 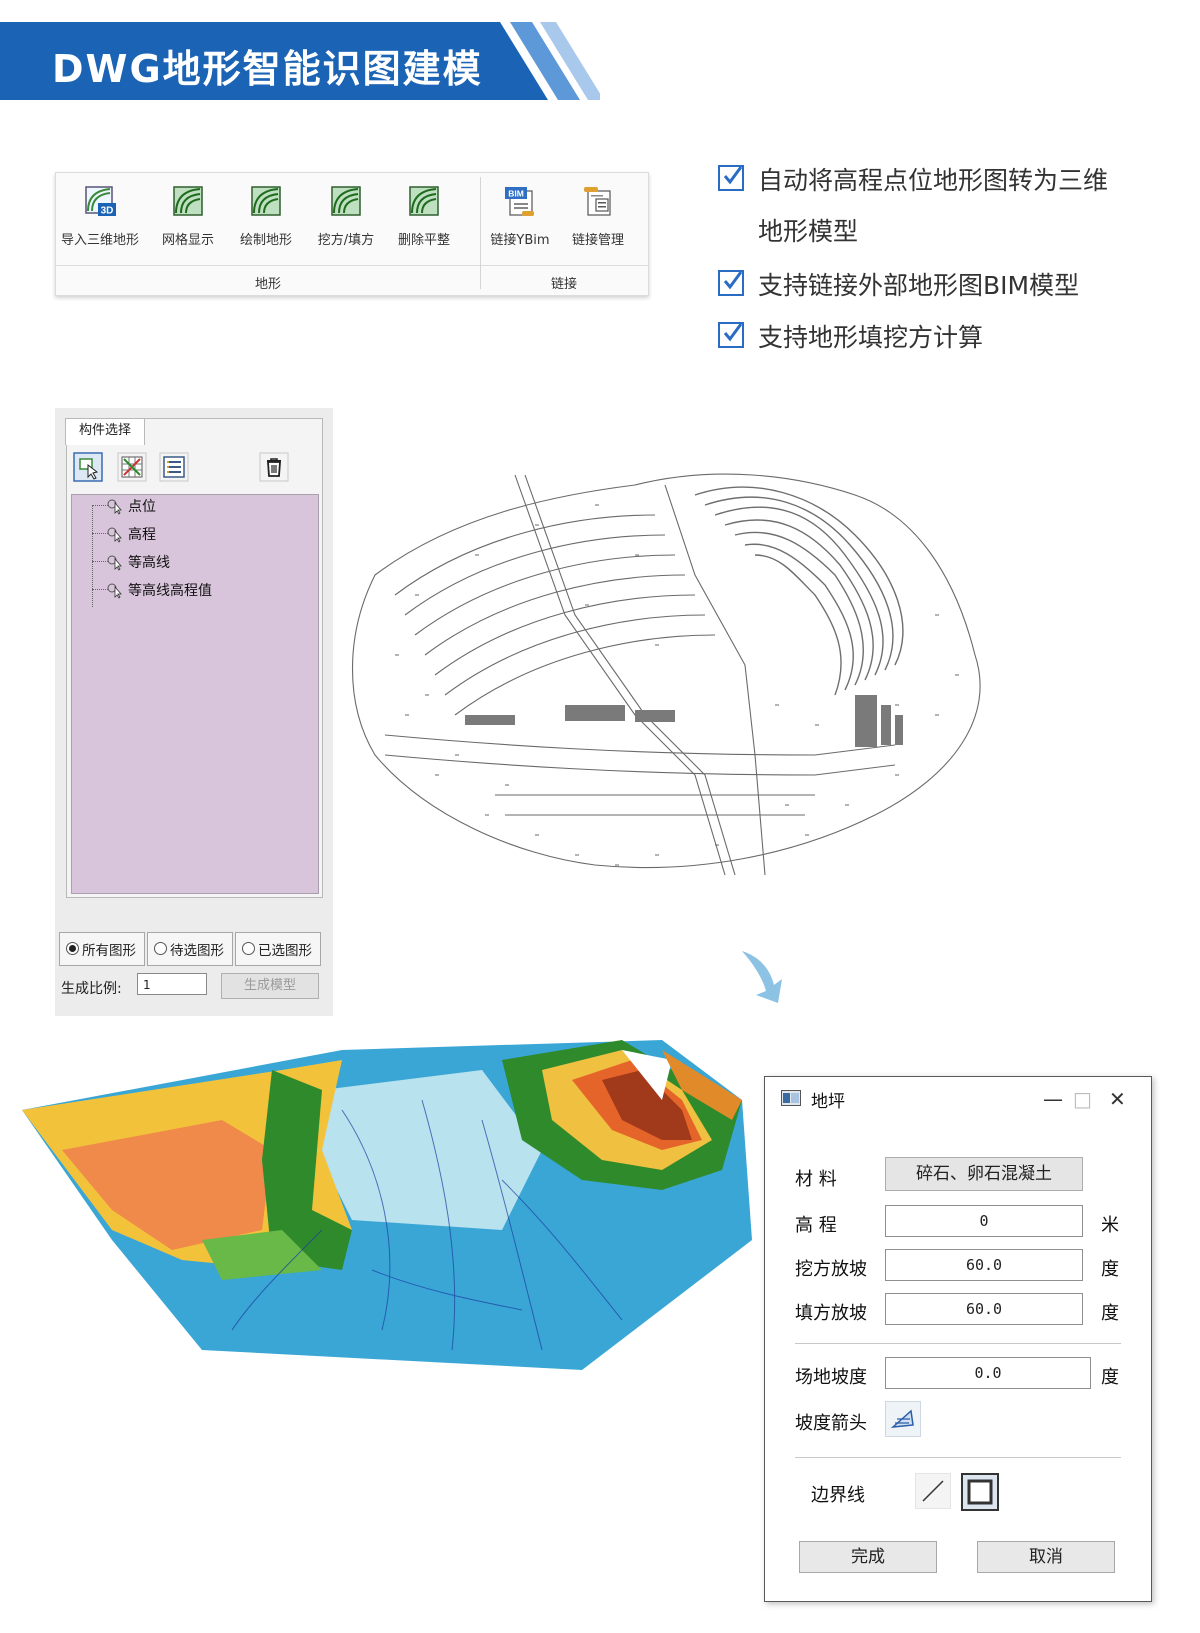 What do you see at coordinates (1110, 1269) in the screenshot?
I see `cut-slope-unit: 度` at bounding box center [1110, 1269].